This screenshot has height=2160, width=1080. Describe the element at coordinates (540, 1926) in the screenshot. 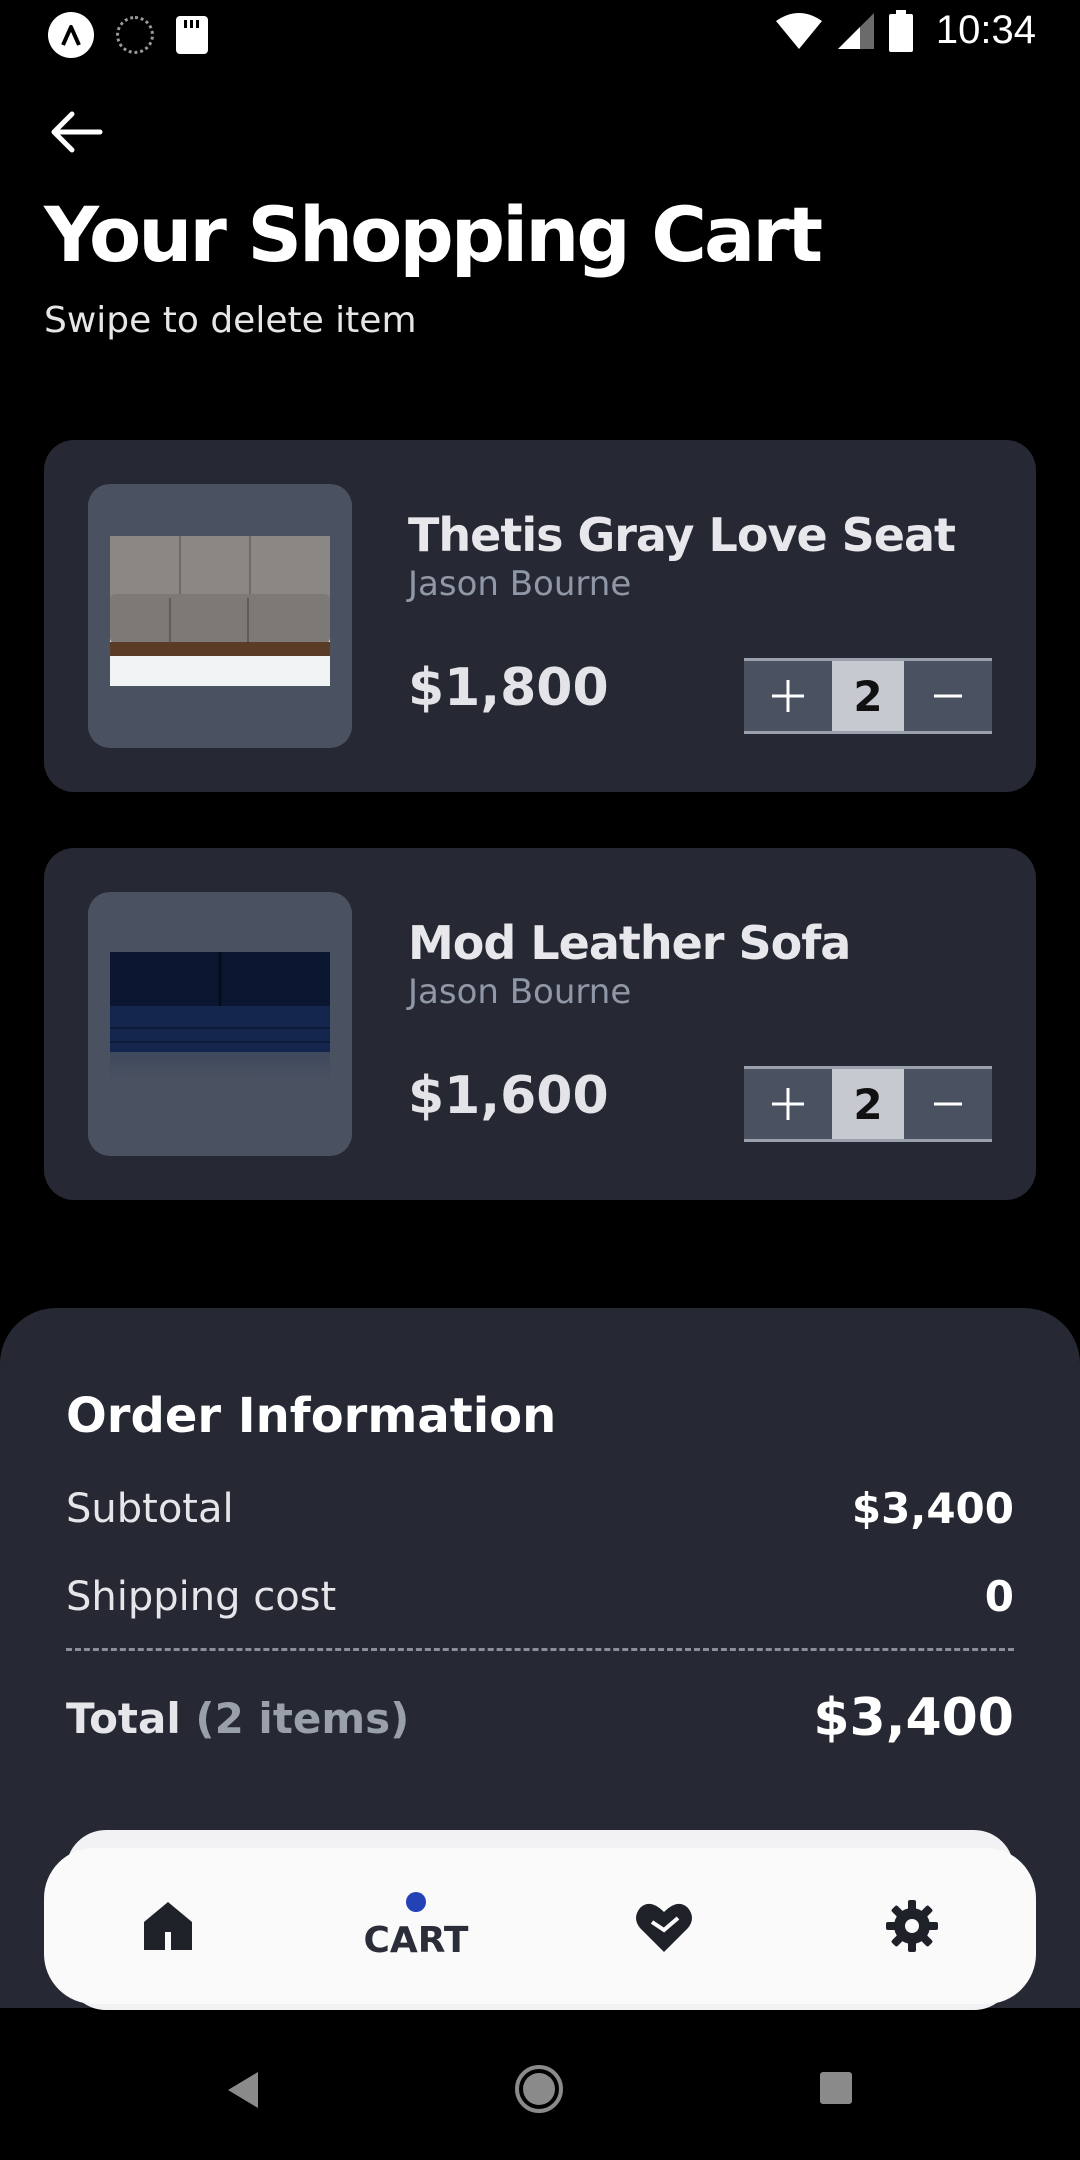

I see `bottom-navigation: CART` at that location.